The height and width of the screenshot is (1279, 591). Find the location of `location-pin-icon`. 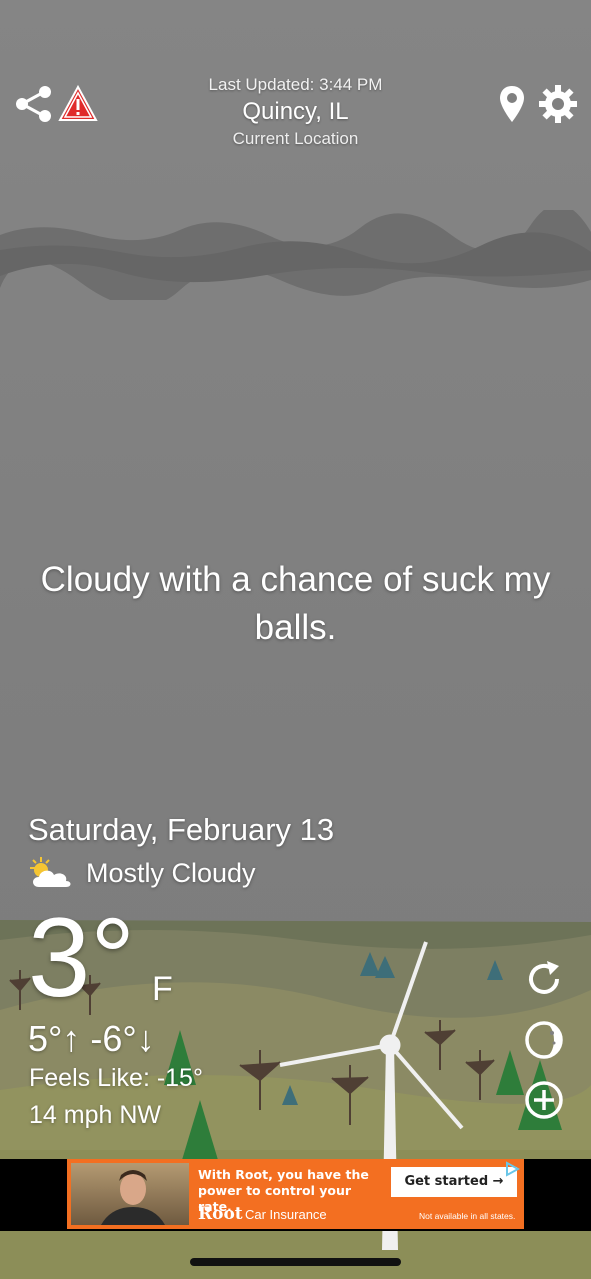

location-pin-icon is located at coordinates (512, 104).